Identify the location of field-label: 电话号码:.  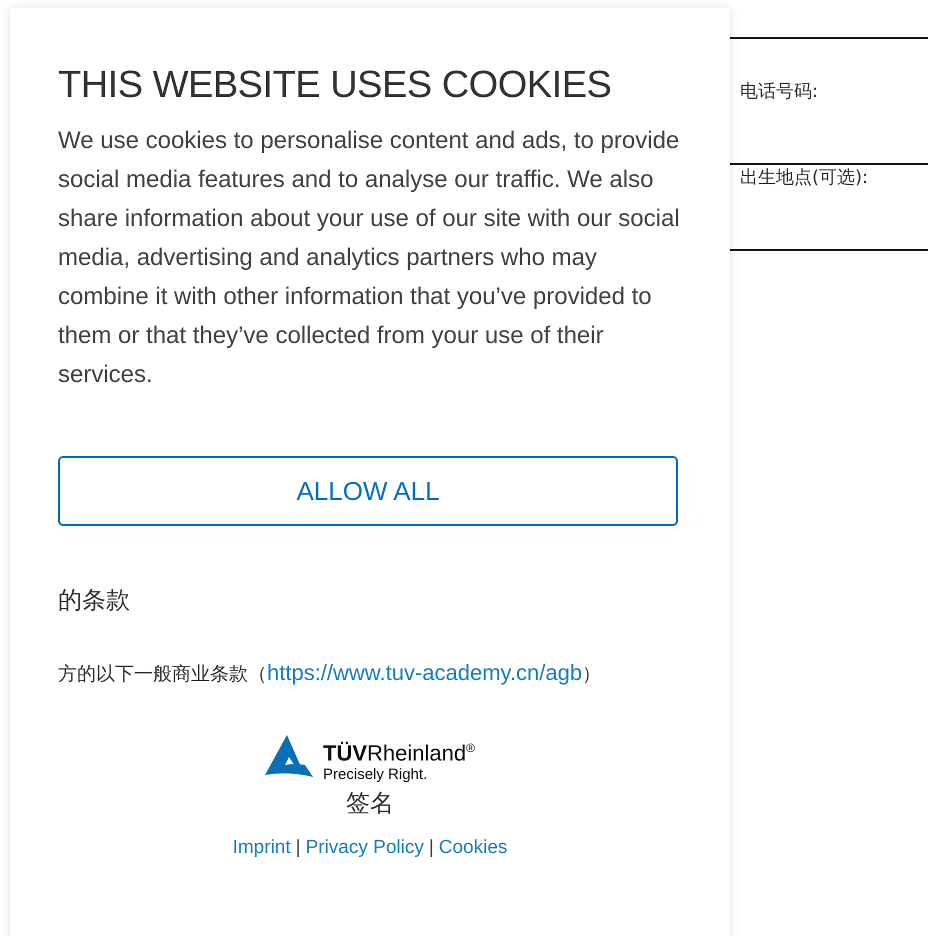
(779, 91).